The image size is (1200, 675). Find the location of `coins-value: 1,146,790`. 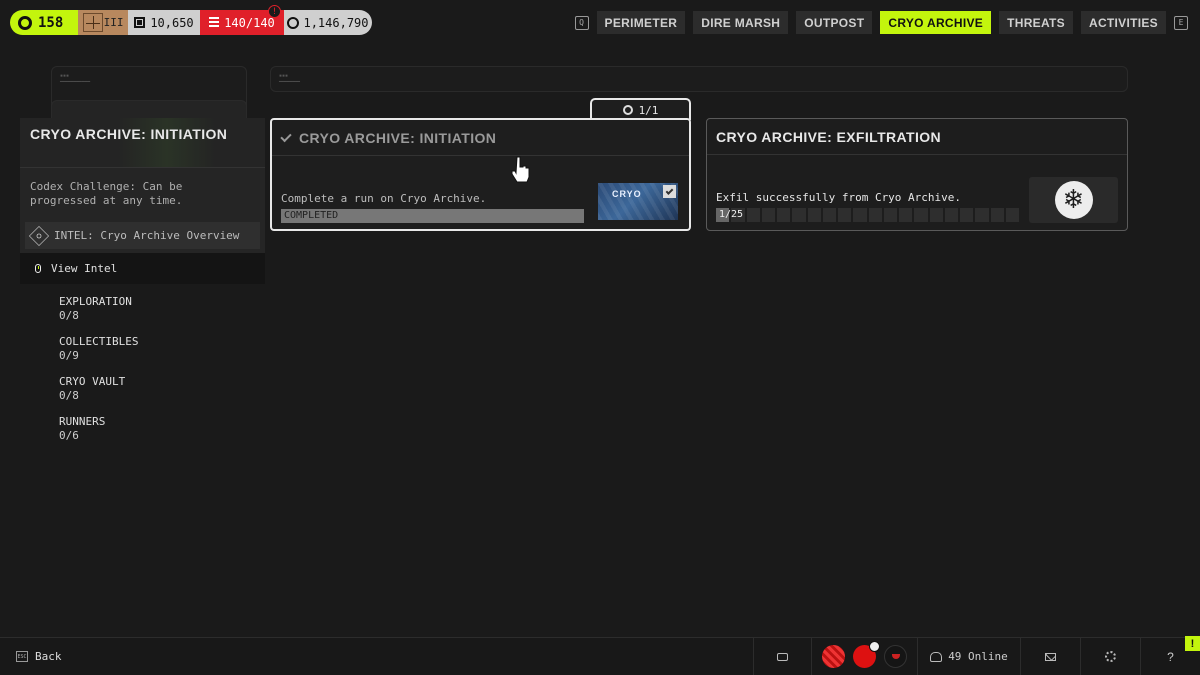

coins-value: 1,146,790 is located at coordinates (336, 22).